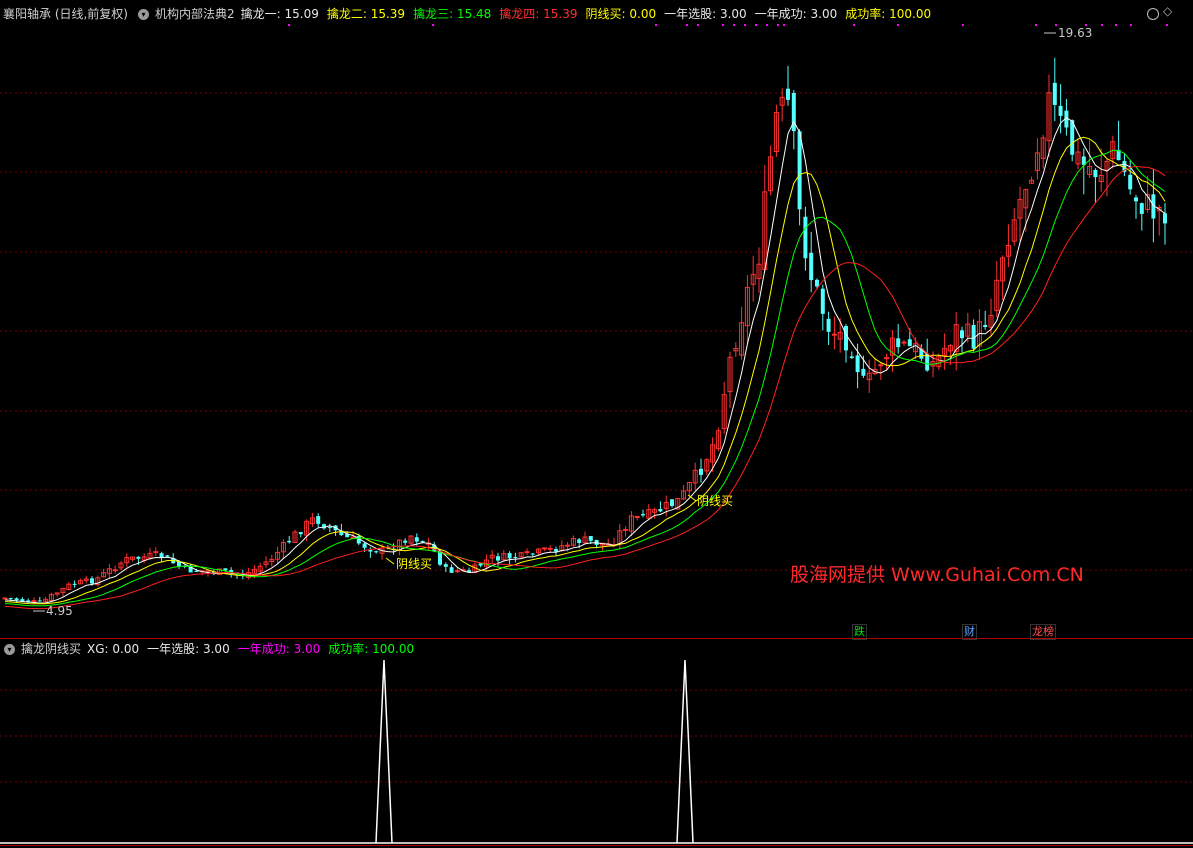  What do you see at coordinates (1075, 33) in the screenshot?
I see `price-high-label: 19.63` at bounding box center [1075, 33].